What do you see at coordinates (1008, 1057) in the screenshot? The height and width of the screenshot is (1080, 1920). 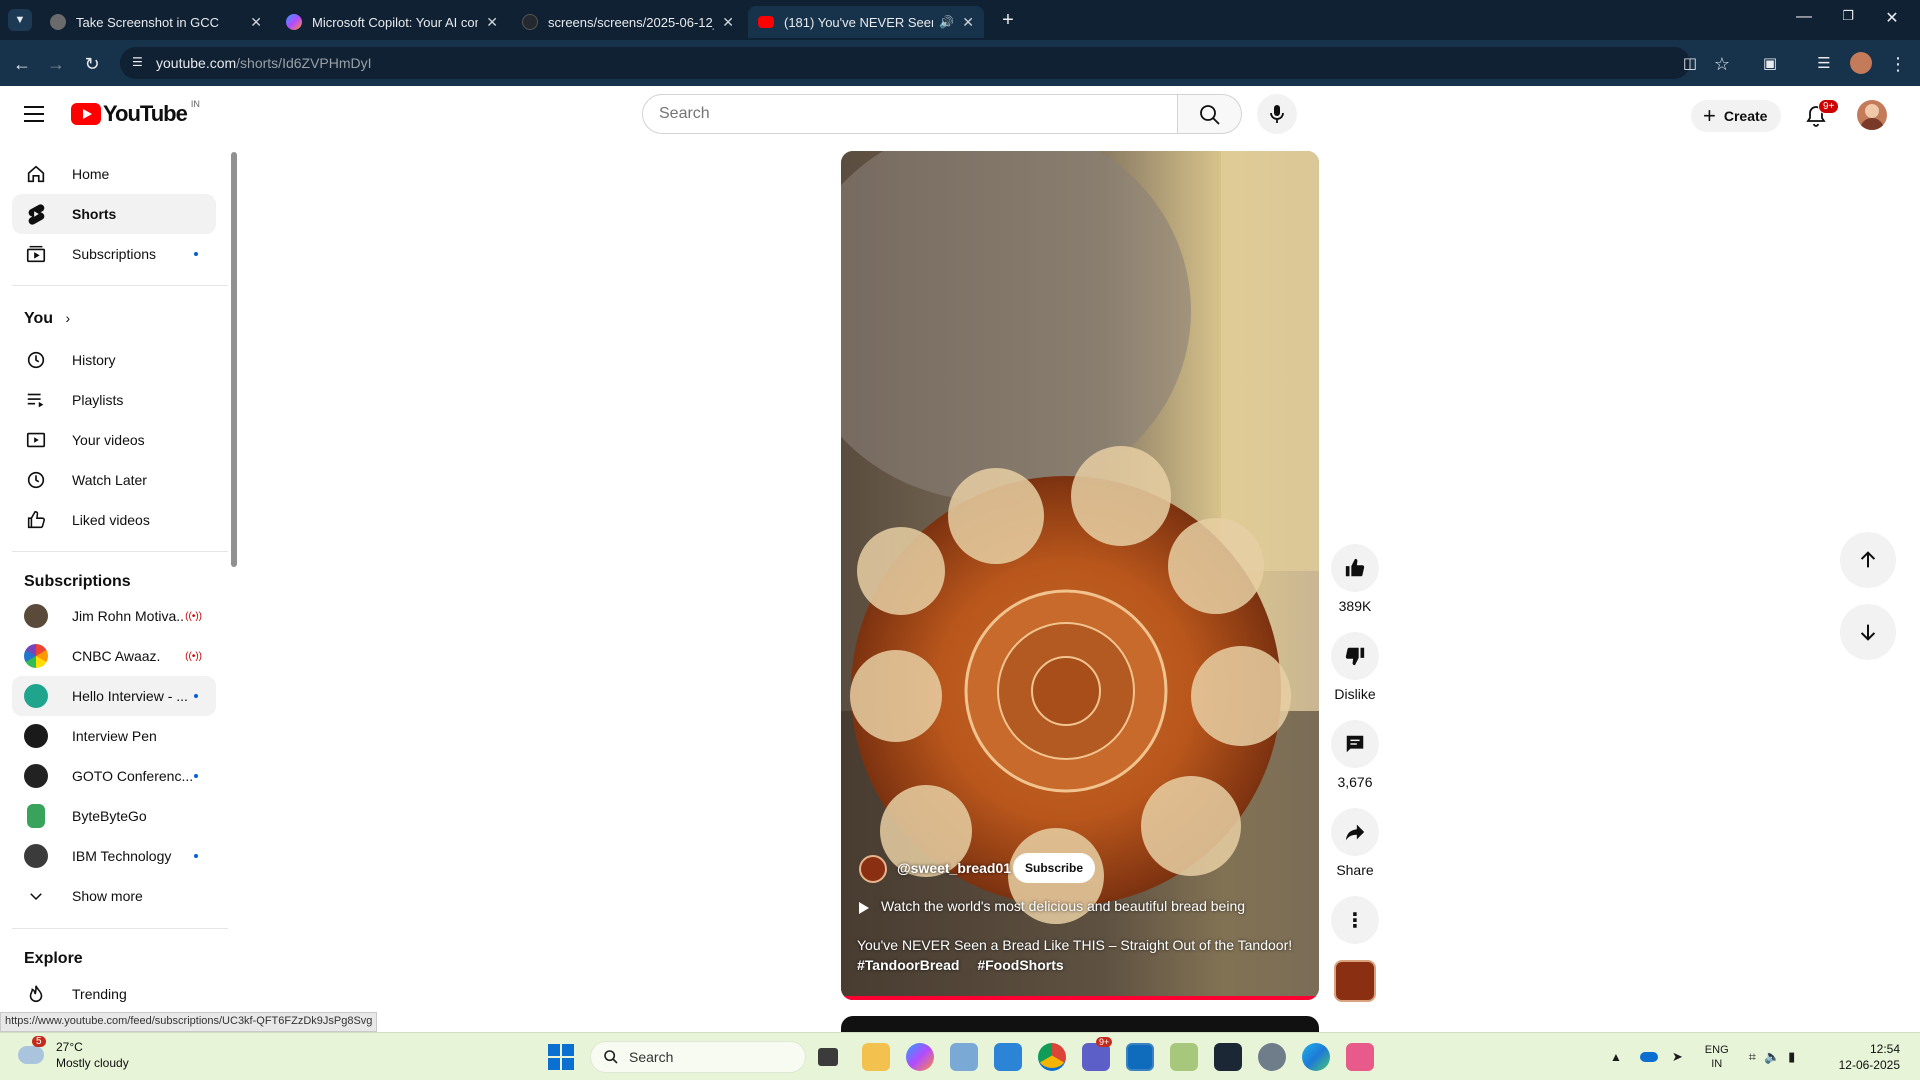 I see `store-app-icon` at bounding box center [1008, 1057].